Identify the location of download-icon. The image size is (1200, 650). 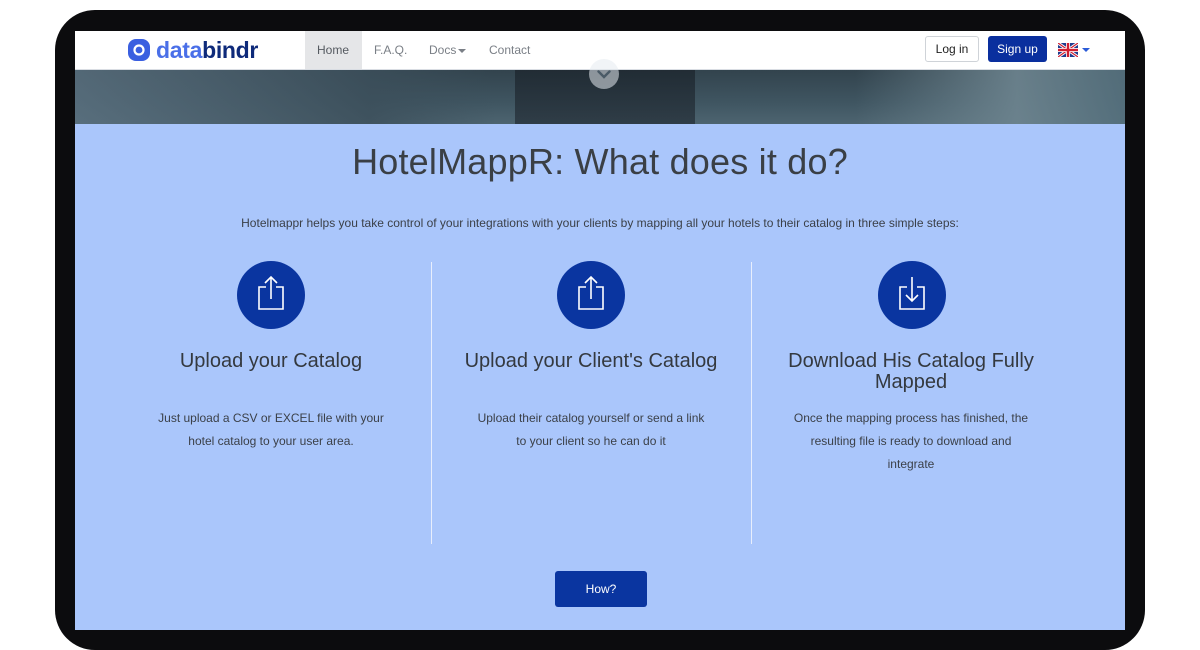
(912, 293).